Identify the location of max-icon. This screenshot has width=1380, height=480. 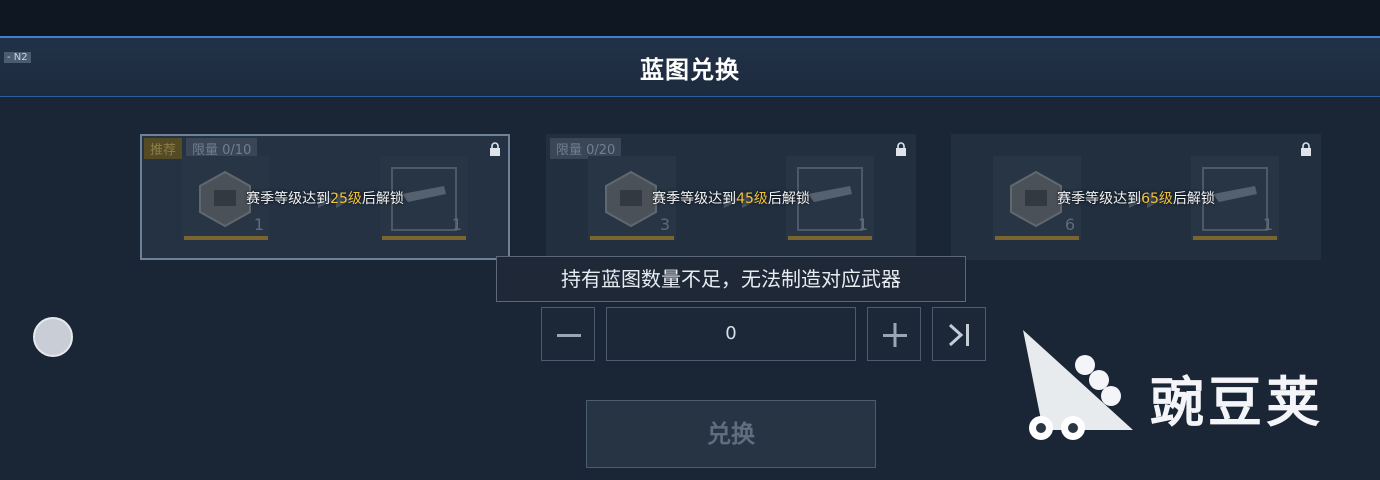
(958, 335).